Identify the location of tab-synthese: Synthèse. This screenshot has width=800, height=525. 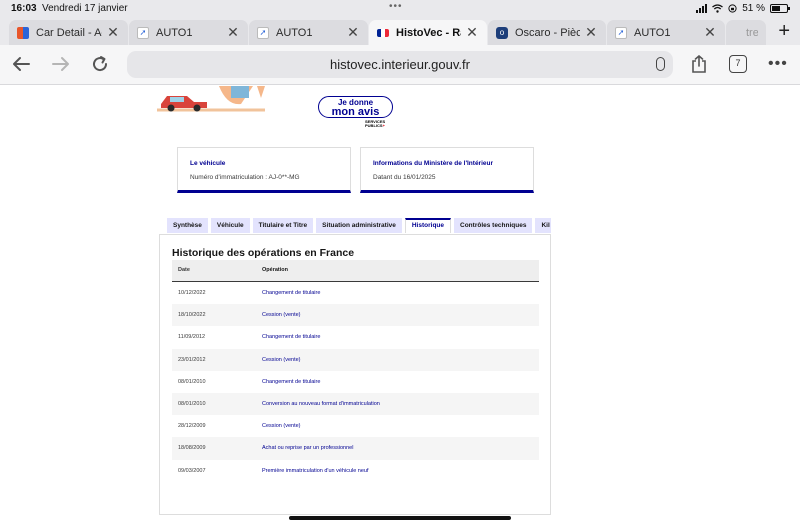
(187, 225).